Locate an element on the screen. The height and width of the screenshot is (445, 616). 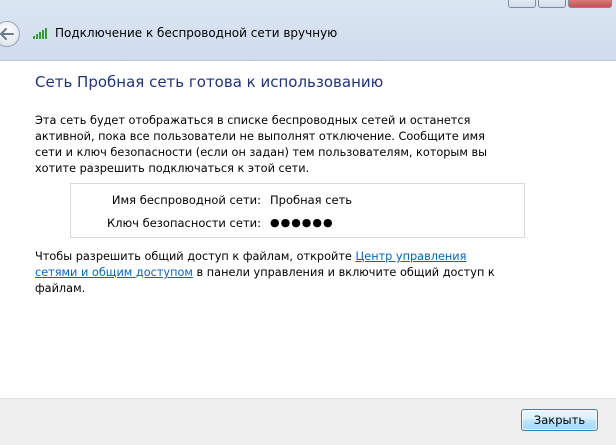
network-name-value: Пробная сеть is located at coordinates (311, 200).